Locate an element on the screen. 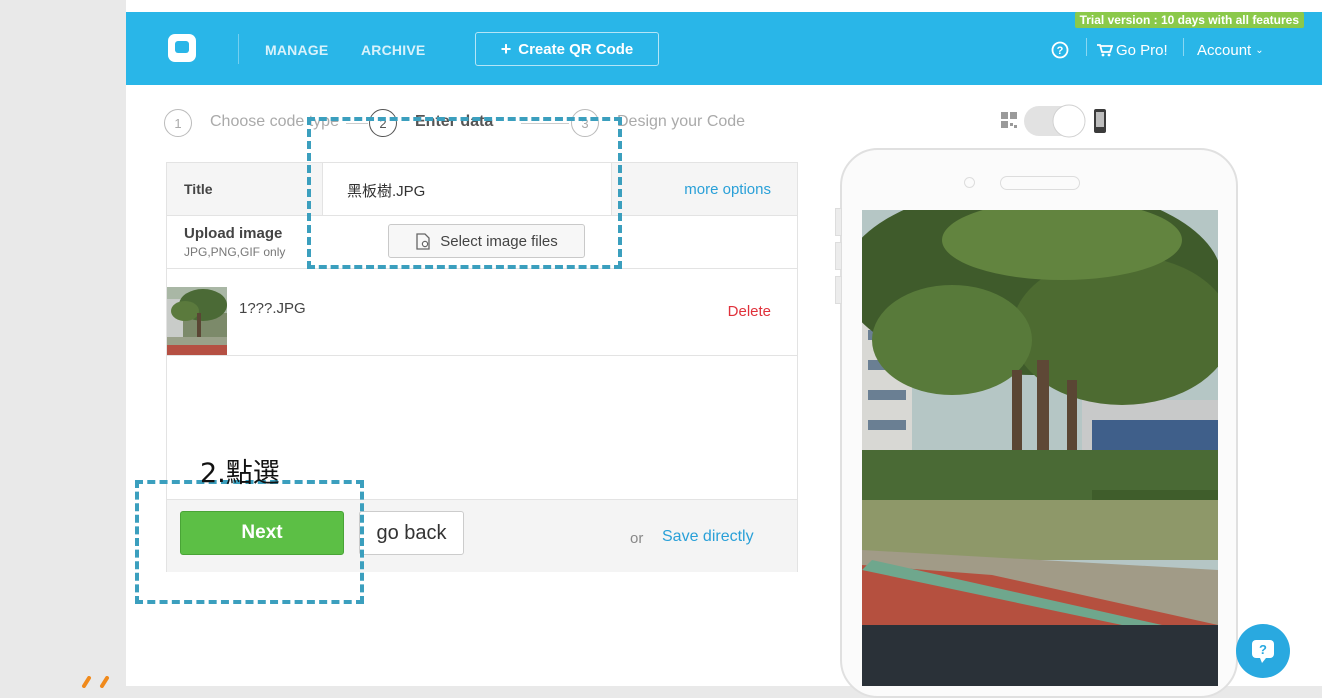 The image size is (1322, 698). cart-icon is located at coordinates (1105, 50).